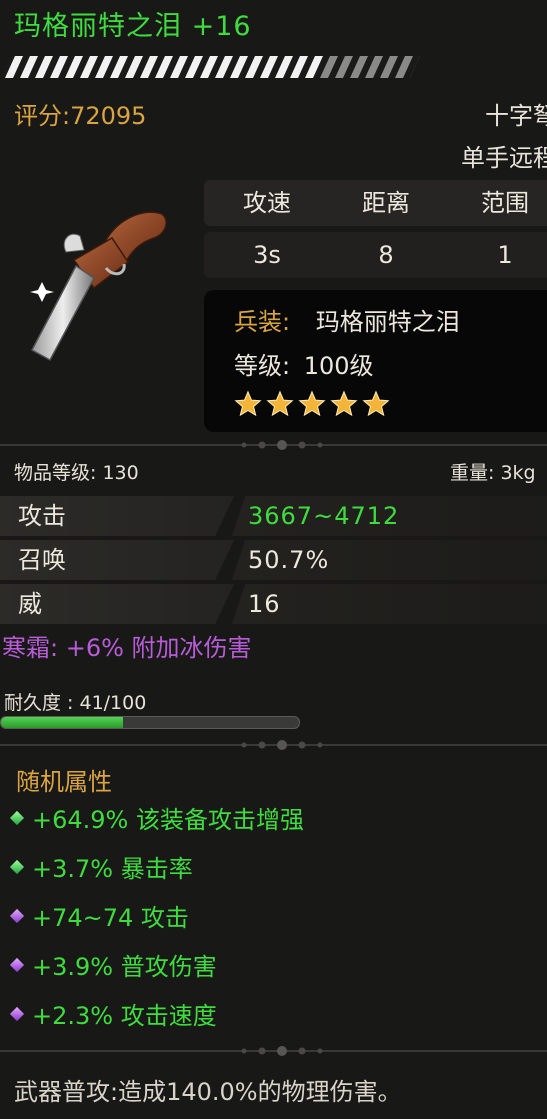 The image size is (547, 1119). I want to click on random-attribute-text: +64.9% 该装备攻击增强, so click(168, 820).